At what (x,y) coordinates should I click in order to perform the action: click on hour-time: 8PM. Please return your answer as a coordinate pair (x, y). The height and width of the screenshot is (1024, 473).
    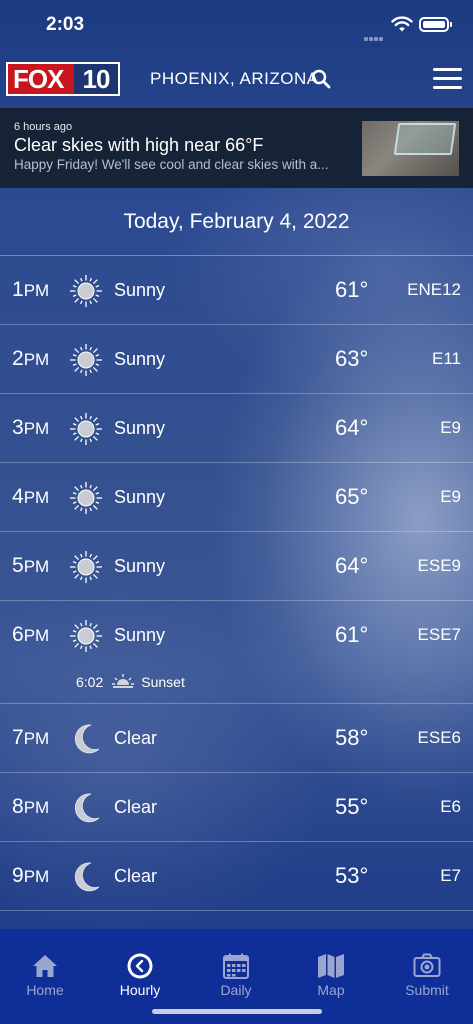
    Looking at the image, I should click on (30, 807).